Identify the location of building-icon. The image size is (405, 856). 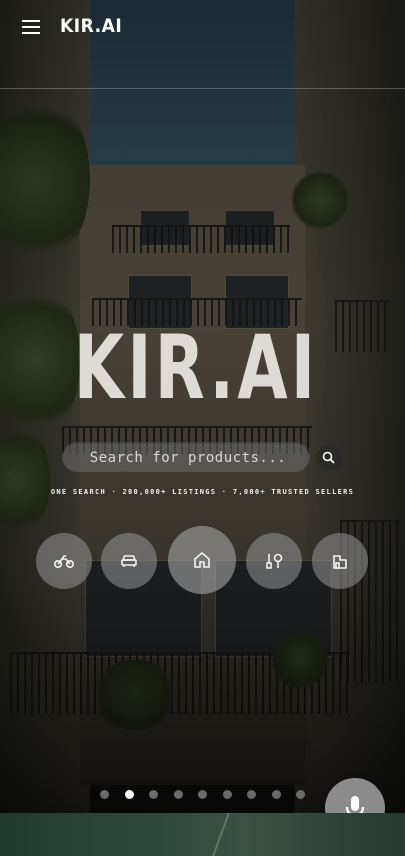
(340, 562).